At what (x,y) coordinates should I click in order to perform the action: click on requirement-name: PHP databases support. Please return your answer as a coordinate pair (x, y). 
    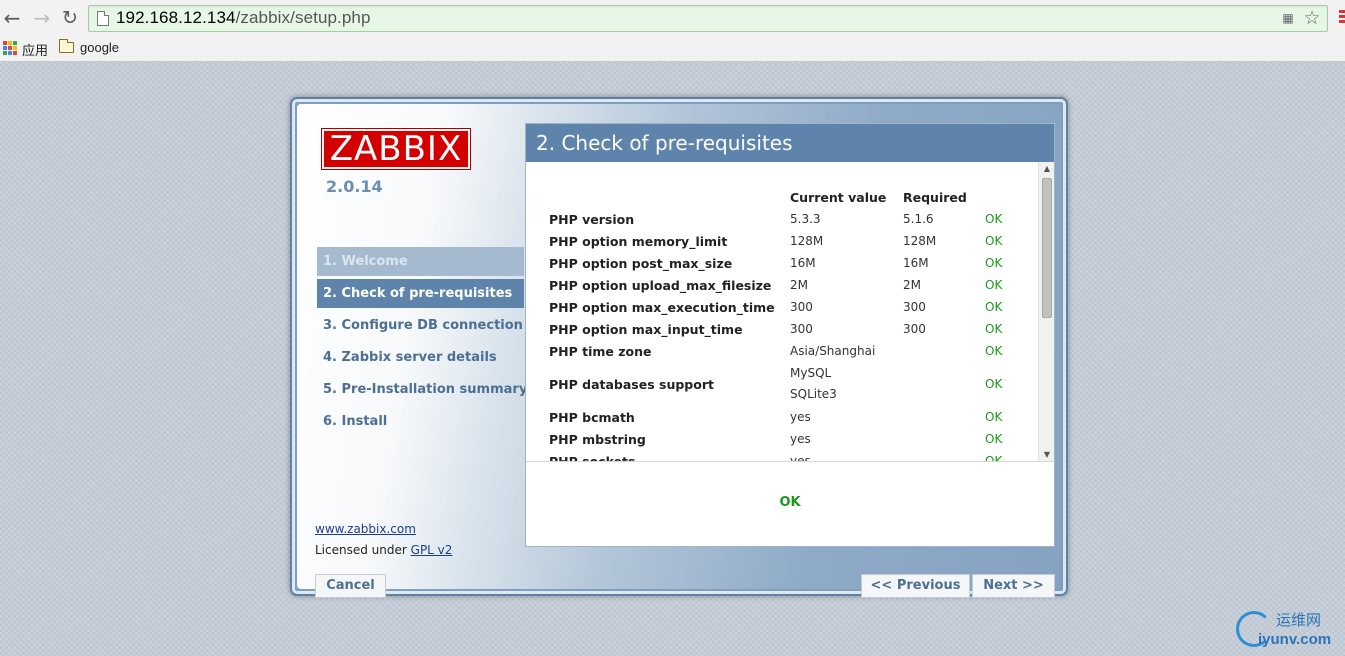
    Looking at the image, I should click on (631, 384).